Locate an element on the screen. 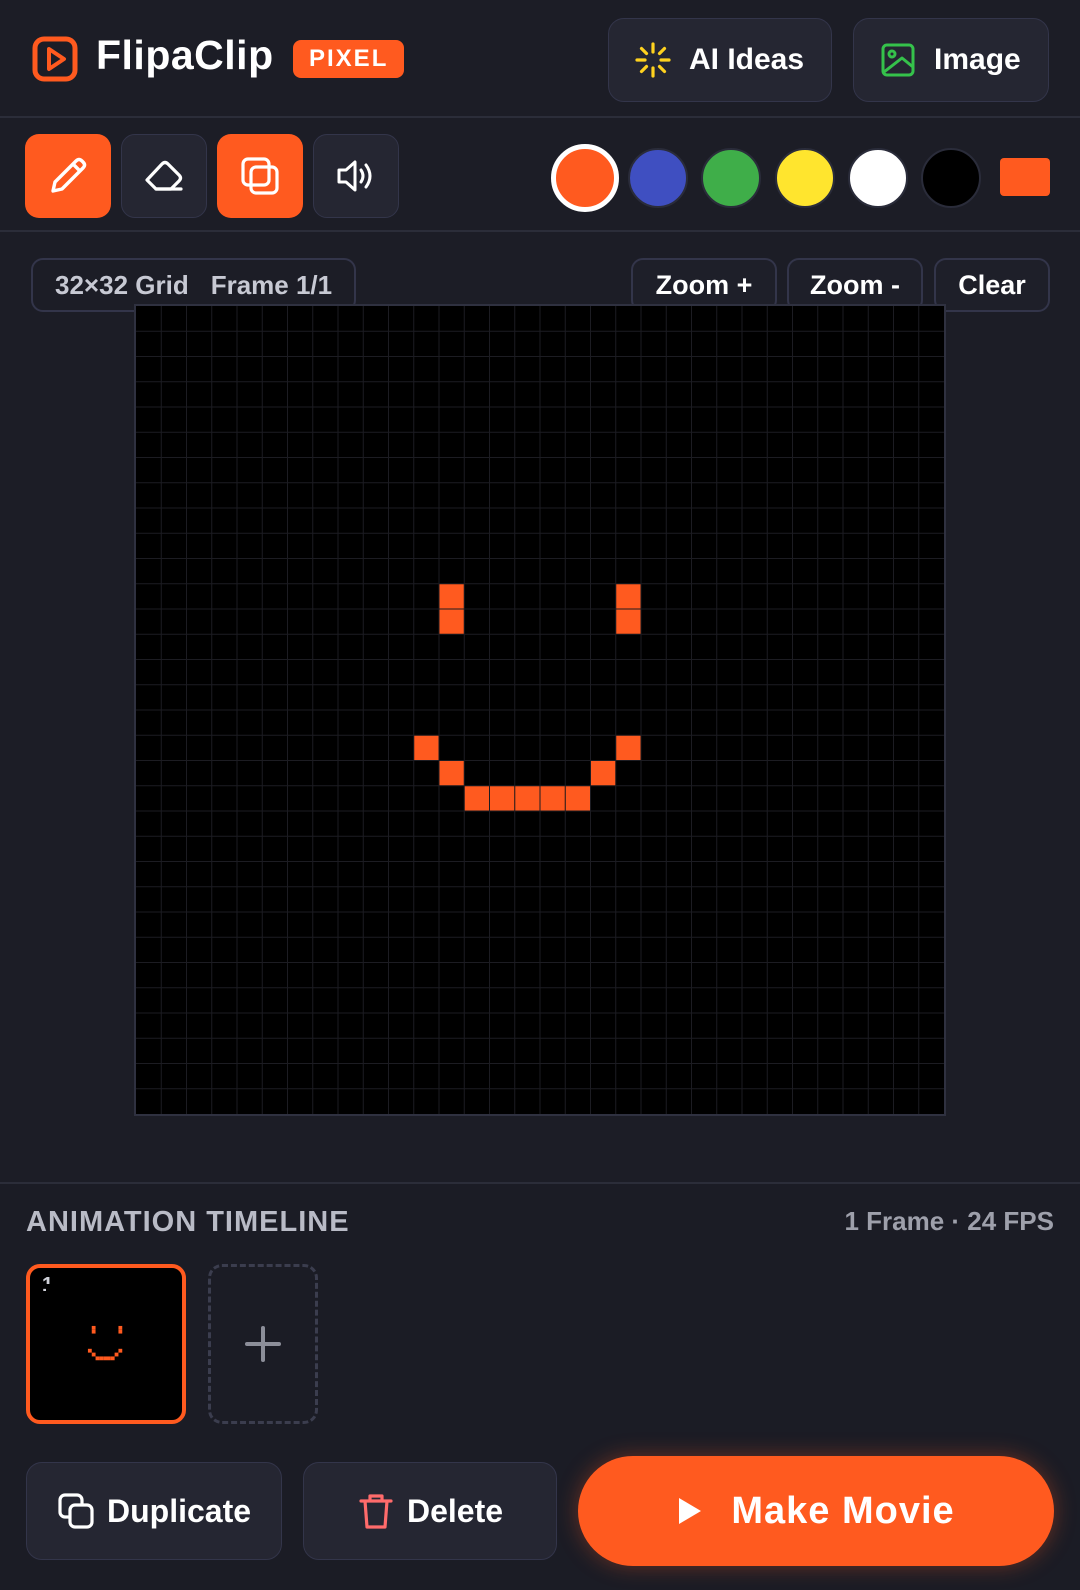 This screenshot has height=1590, width=1080. frame-thumbnail: 1 is located at coordinates (106, 1344).